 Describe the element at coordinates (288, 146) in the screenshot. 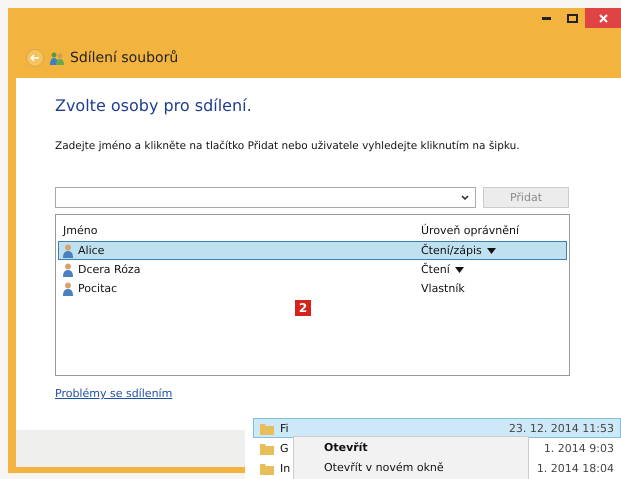

I see `instruction-text: Zadejte jméno a klikněte na tlačítko Přidat nebo uživatele vyhledejte kliknutím na šipku.` at that location.